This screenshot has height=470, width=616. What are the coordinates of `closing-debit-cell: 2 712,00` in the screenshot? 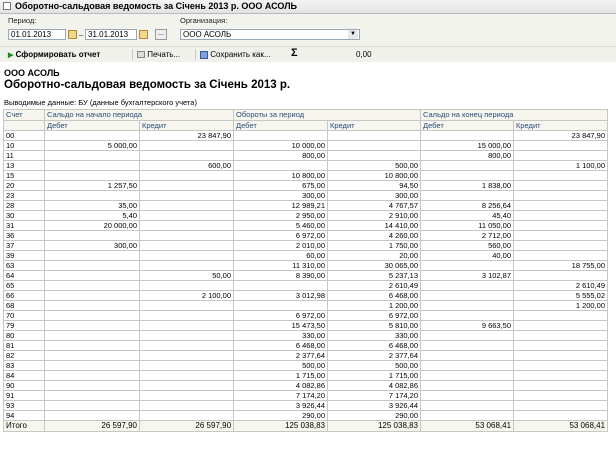 It's located at (467, 235).